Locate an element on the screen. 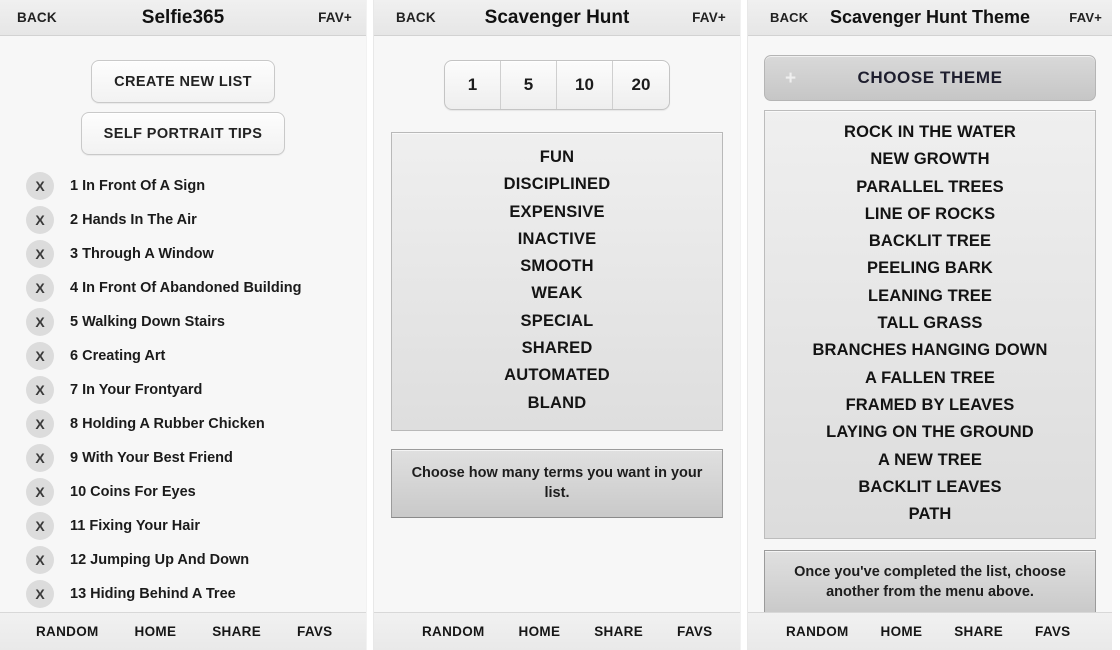  theme-list-item: PARALLEL TREES is located at coordinates (930, 187).